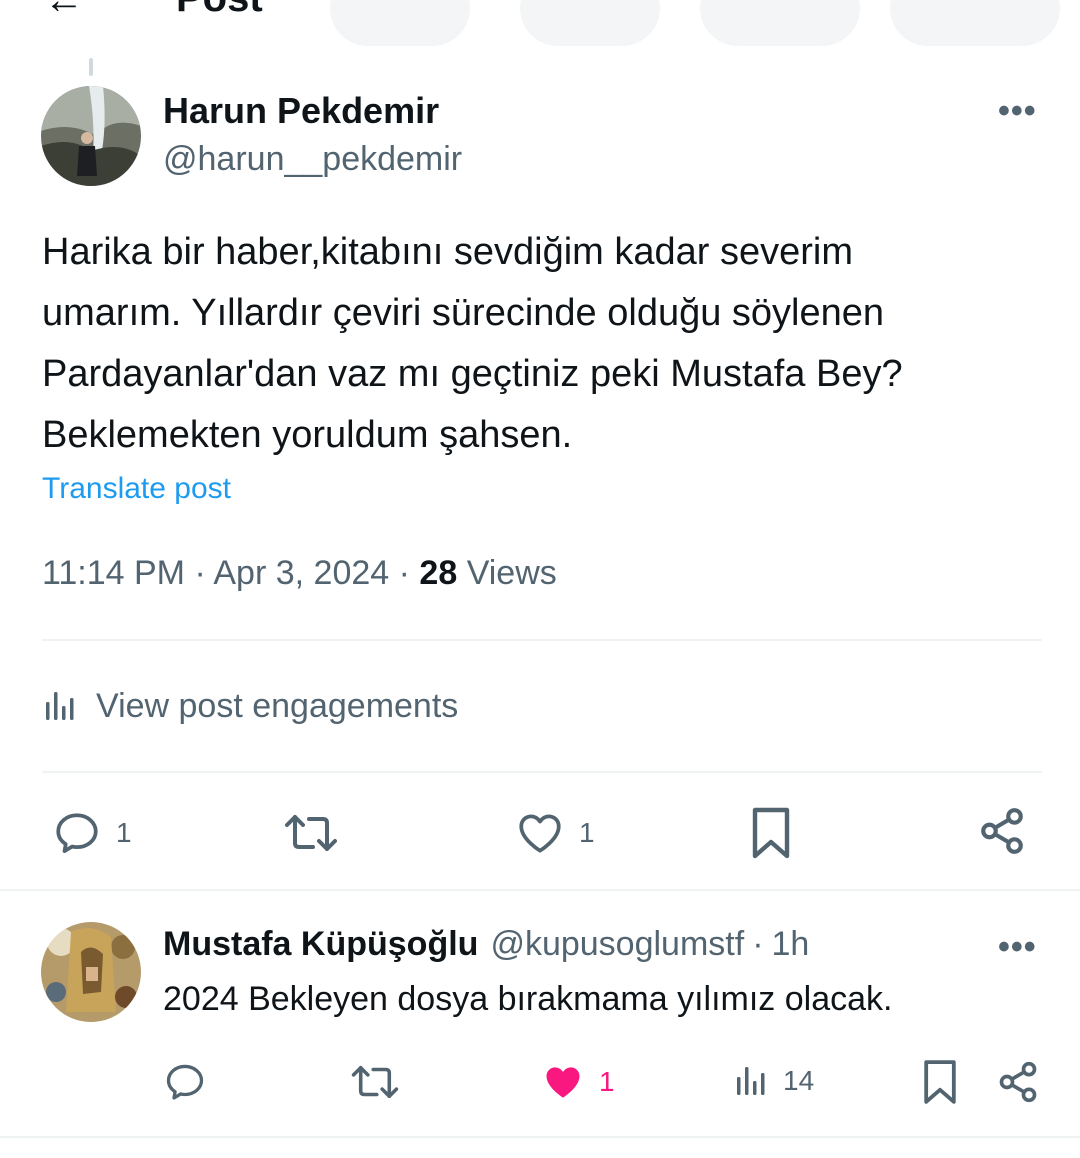  What do you see at coordinates (124, 832) in the screenshot?
I see `reply-count: 1` at bounding box center [124, 832].